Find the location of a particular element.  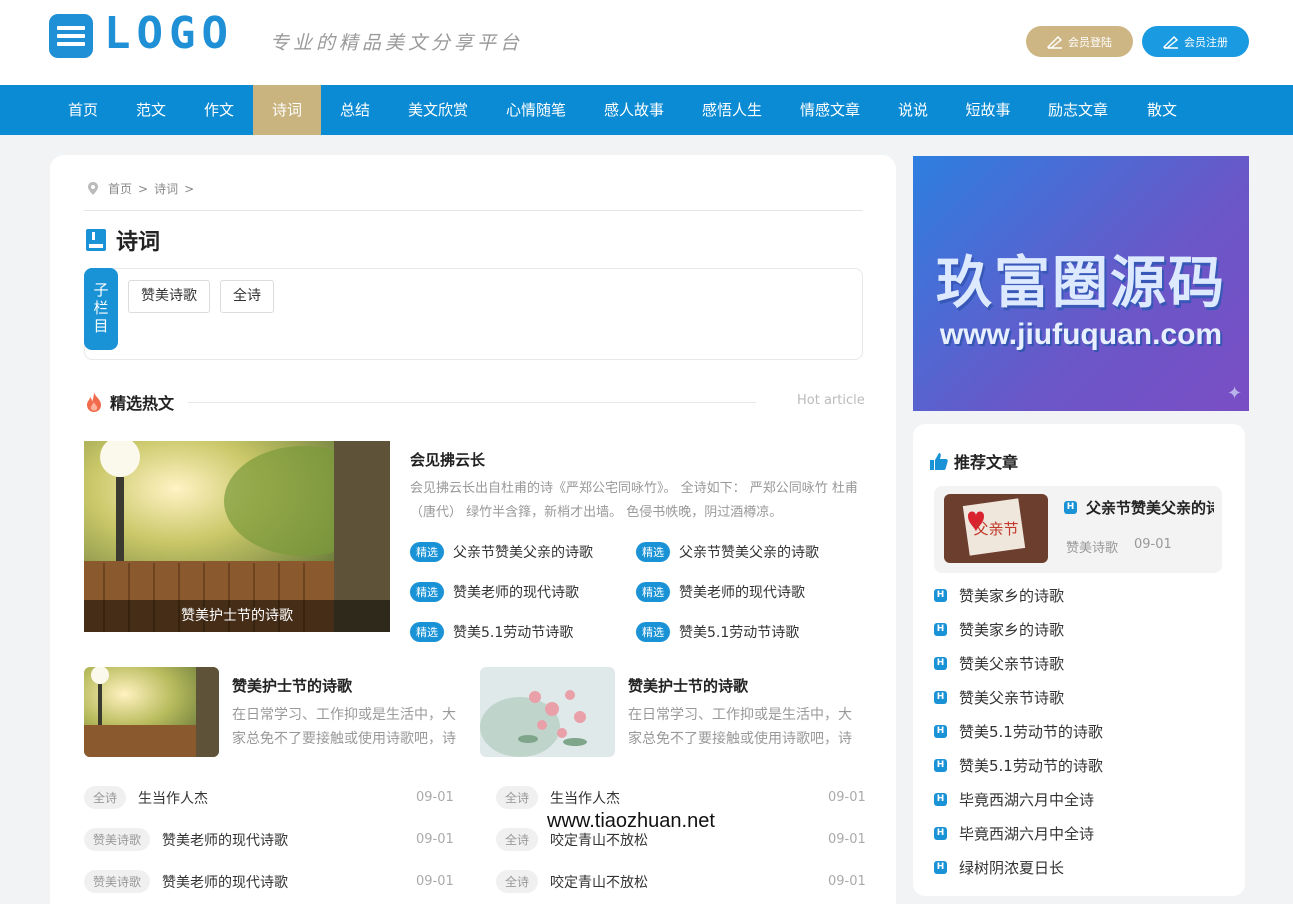

list-item: 全诗 咬定青山不放松 is located at coordinates (572, 881).